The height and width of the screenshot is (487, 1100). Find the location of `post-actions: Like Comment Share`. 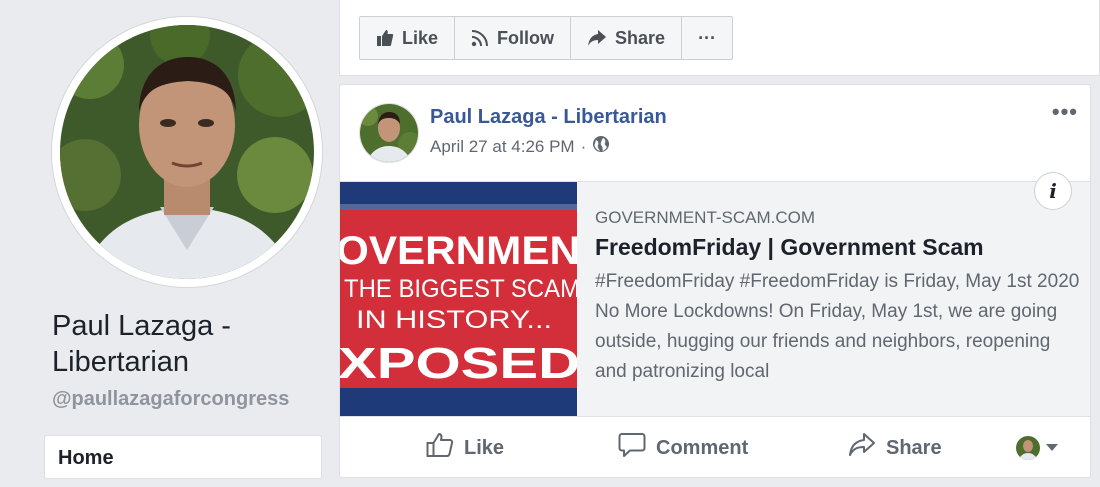

post-actions: Like Comment Share is located at coordinates (715, 448).